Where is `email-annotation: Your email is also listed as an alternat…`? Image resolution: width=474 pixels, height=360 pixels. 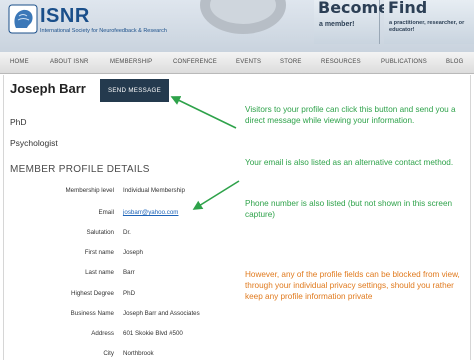
email-annotation: Your email is also listed as an alternat… is located at coordinates (349, 162).